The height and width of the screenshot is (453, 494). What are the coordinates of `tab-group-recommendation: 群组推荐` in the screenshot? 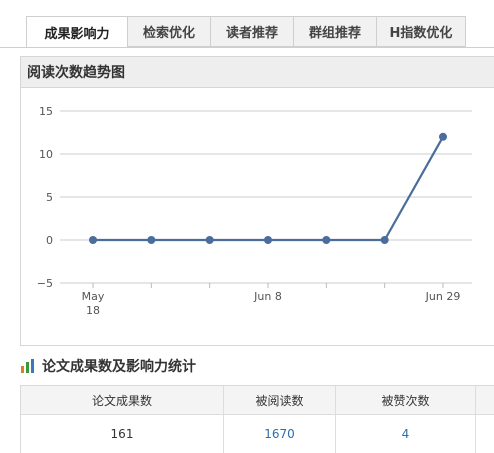 It's located at (335, 31).